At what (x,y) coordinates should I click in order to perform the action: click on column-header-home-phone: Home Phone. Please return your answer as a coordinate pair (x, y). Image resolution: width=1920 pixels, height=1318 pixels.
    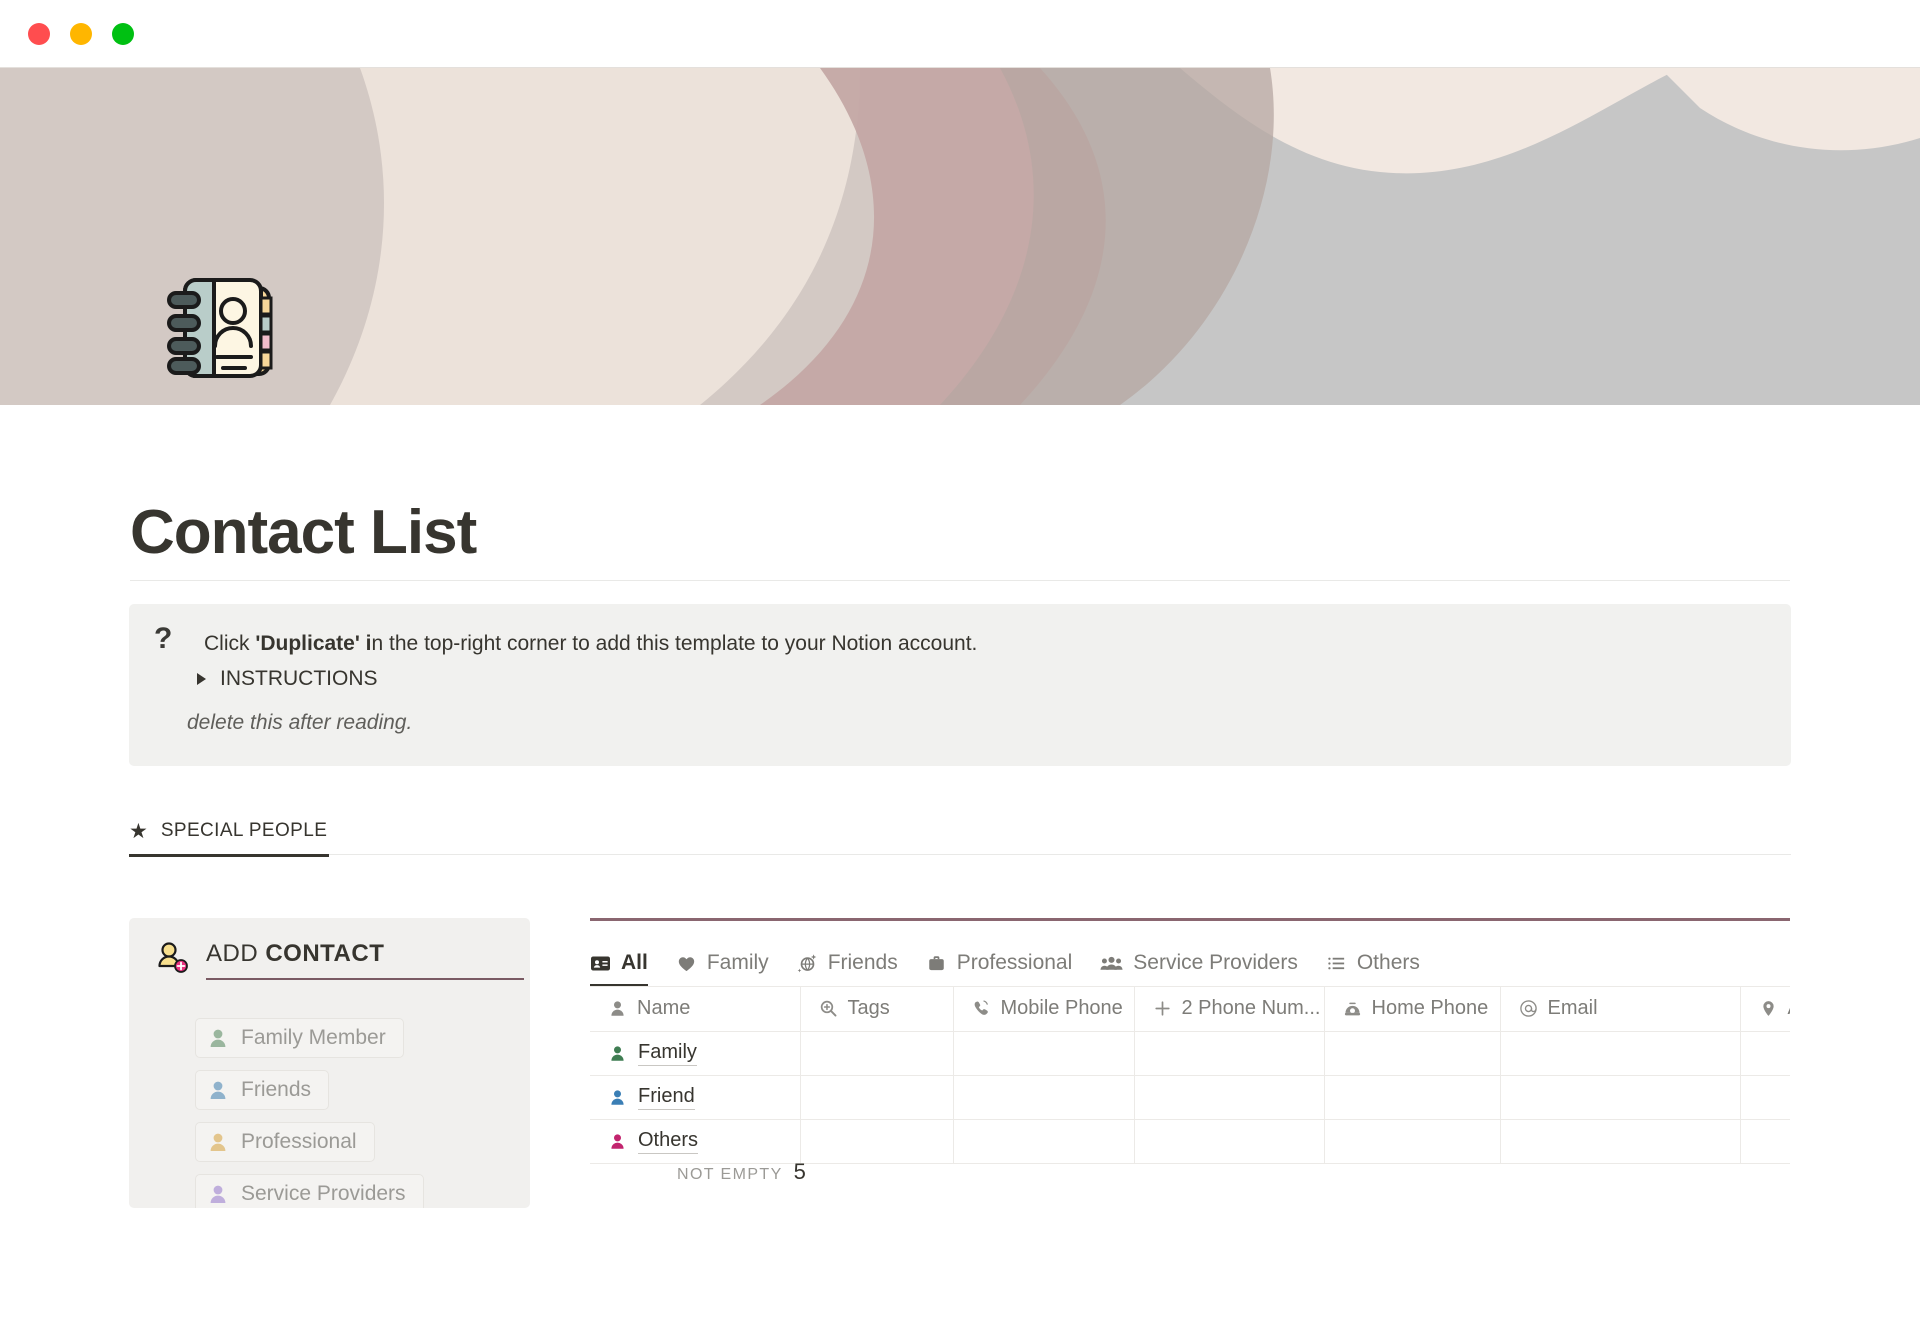
    Looking at the image, I should click on (1412, 1009).